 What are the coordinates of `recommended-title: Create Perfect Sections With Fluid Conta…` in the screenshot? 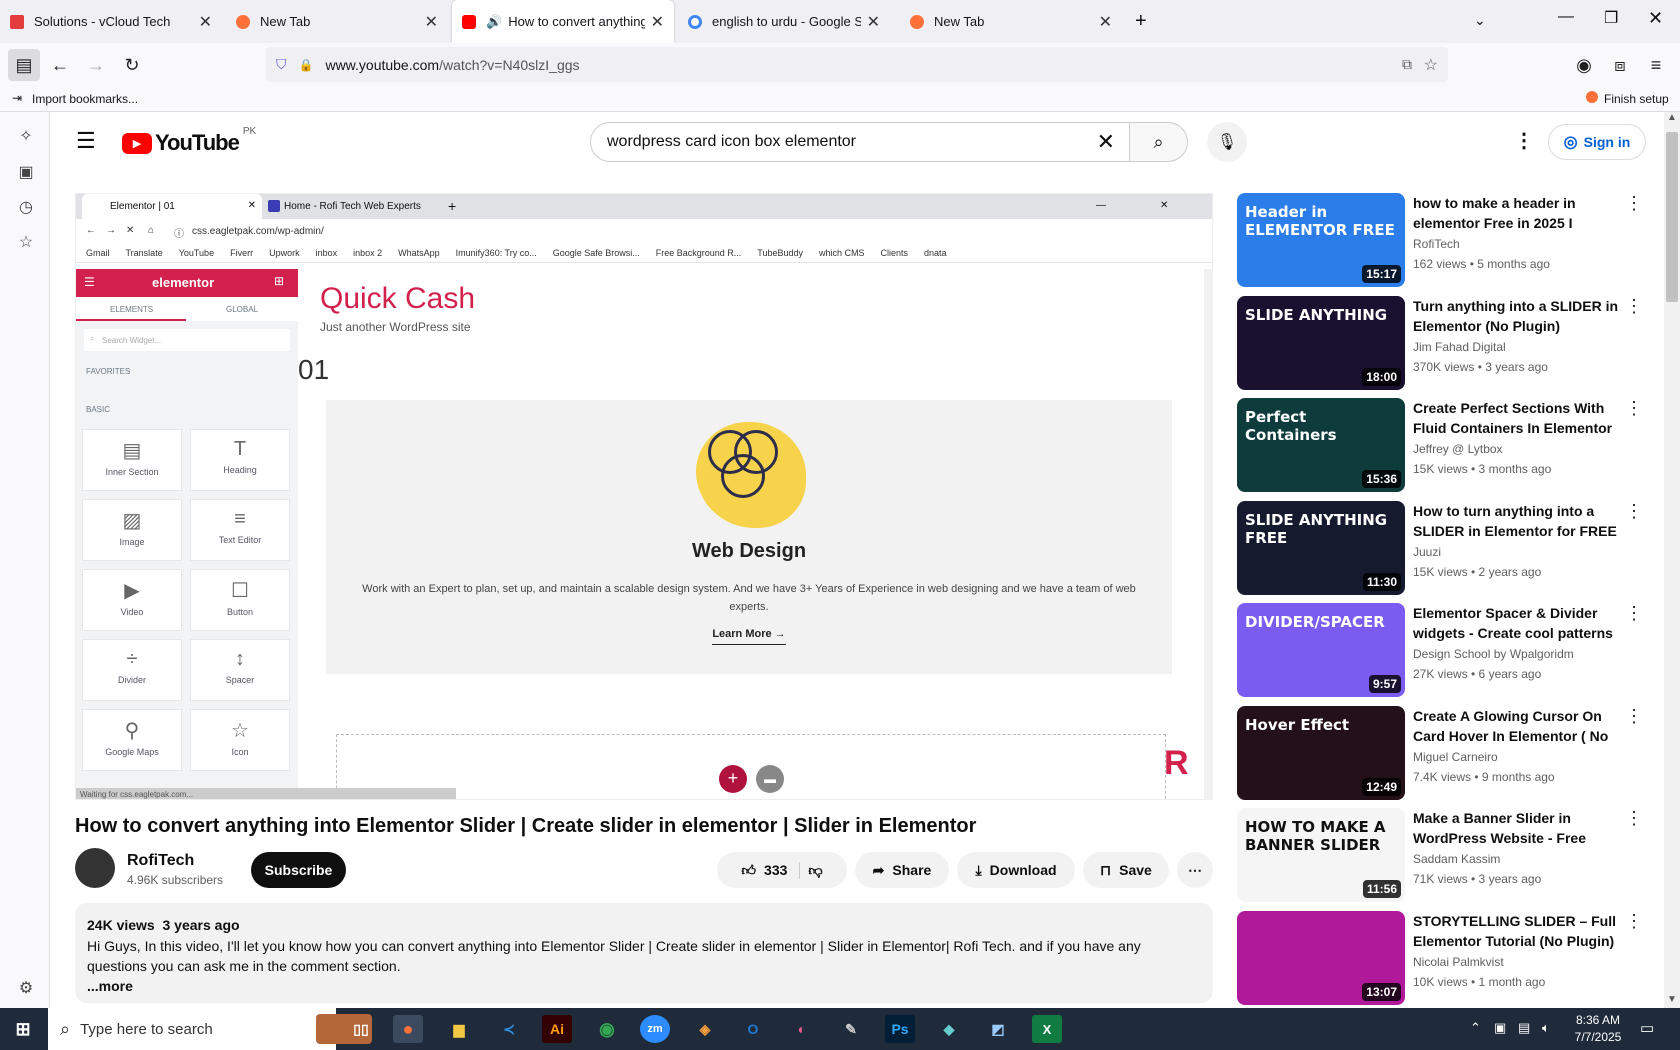 It's located at (1518, 418).